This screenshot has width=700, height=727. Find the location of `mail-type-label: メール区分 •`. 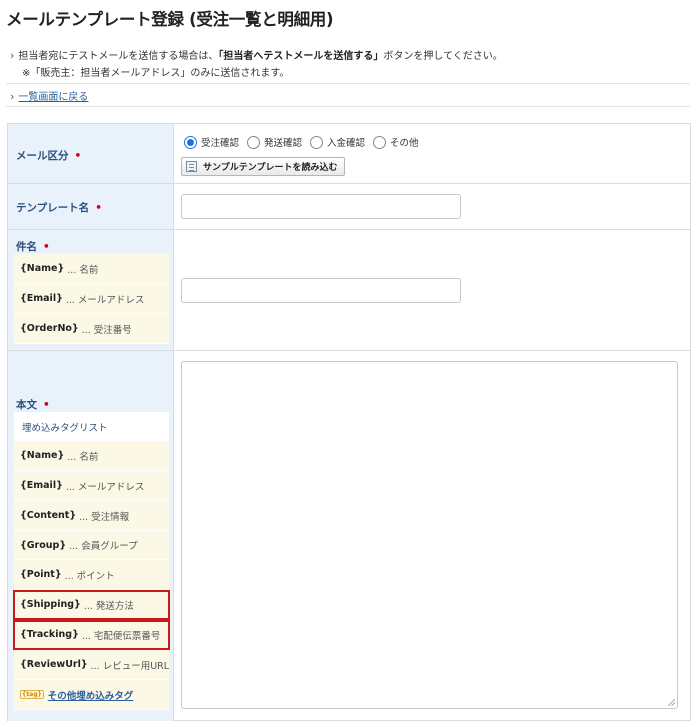

mail-type-label: メール区分 • is located at coordinates (49, 156).